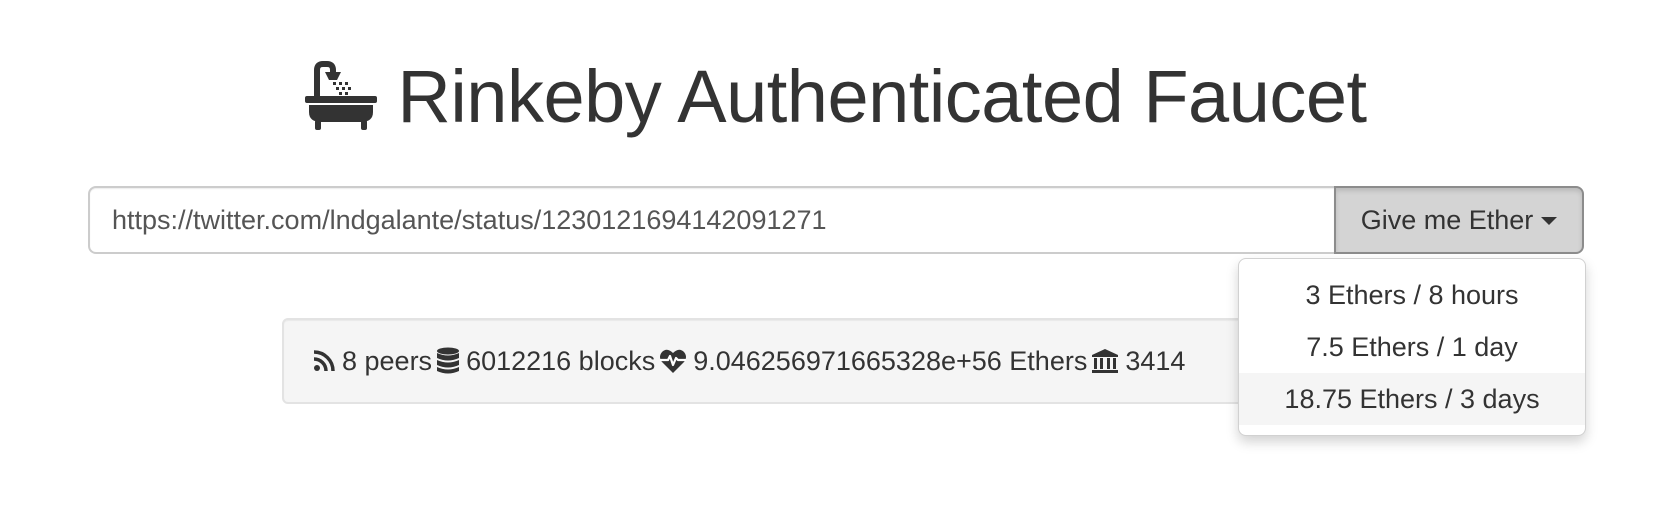 The image size is (1670, 528). I want to click on peers-count: 8 peers, so click(387, 360).